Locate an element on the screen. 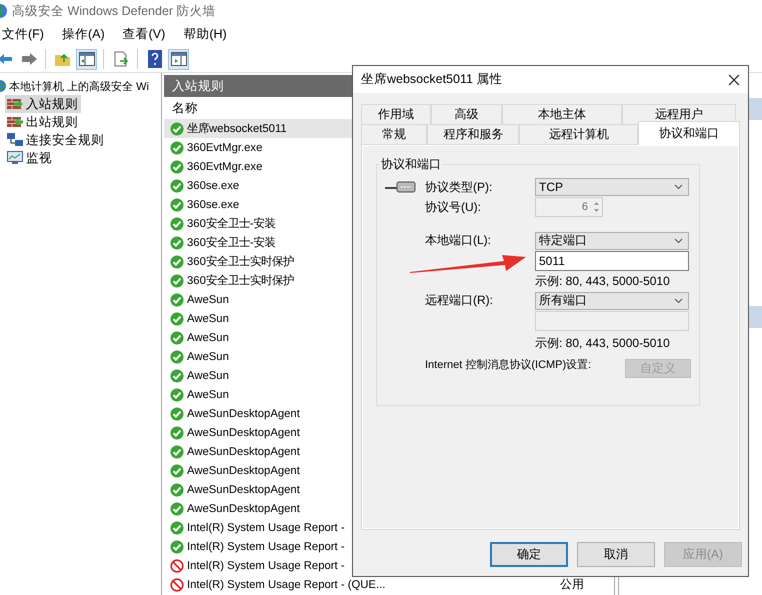 The image size is (762, 595). field-label: 协议号(U): is located at coordinates (453, 207).